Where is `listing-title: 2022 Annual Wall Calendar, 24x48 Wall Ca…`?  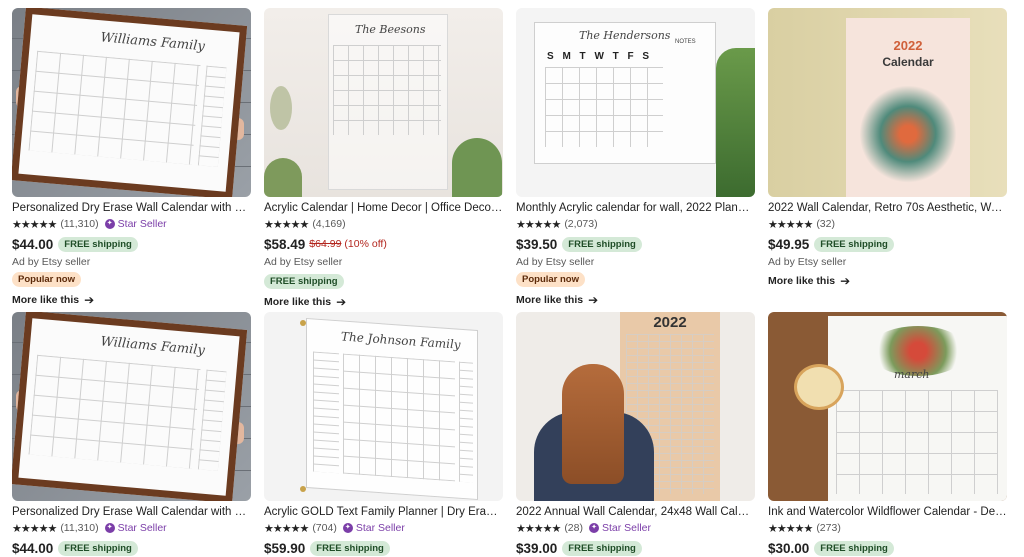 listing-title: 2022 Annual Wall Calendar, 24x48 Wall Ca… is located at coordinates (635, 512).